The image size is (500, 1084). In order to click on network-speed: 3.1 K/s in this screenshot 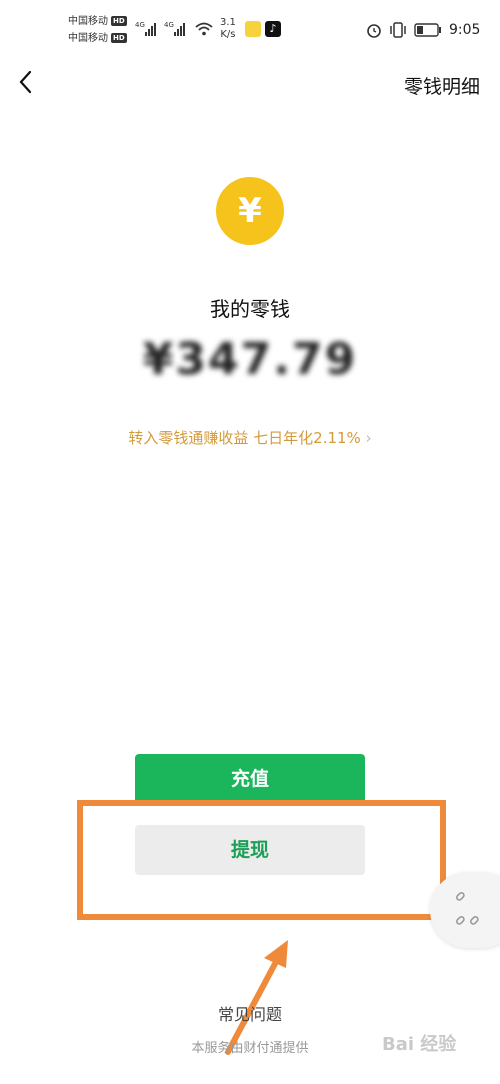, I will do `click(228, 28)`.